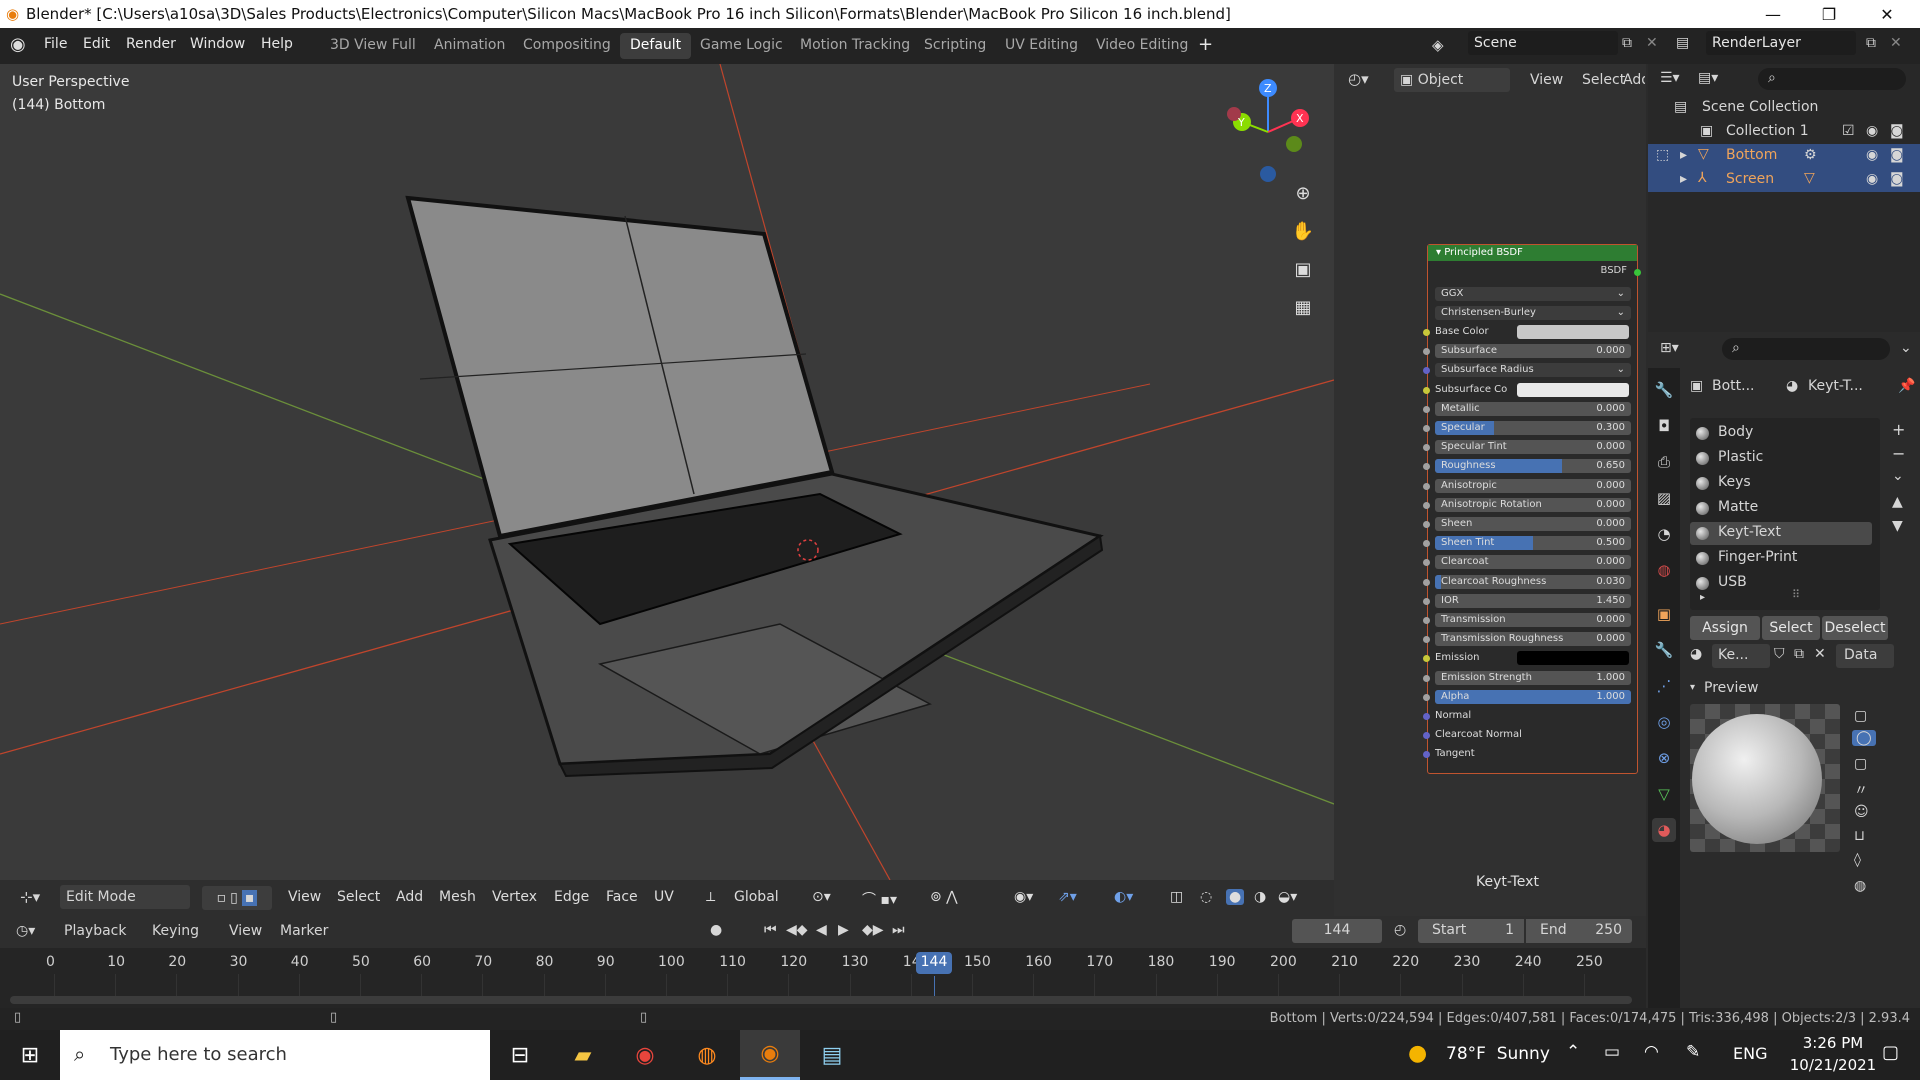 The width and height of the screenshot is (1920, 1080). Describe the element at coordinates (1546, 80) in the screenshot. I see `node-menu-view: View` at that location.